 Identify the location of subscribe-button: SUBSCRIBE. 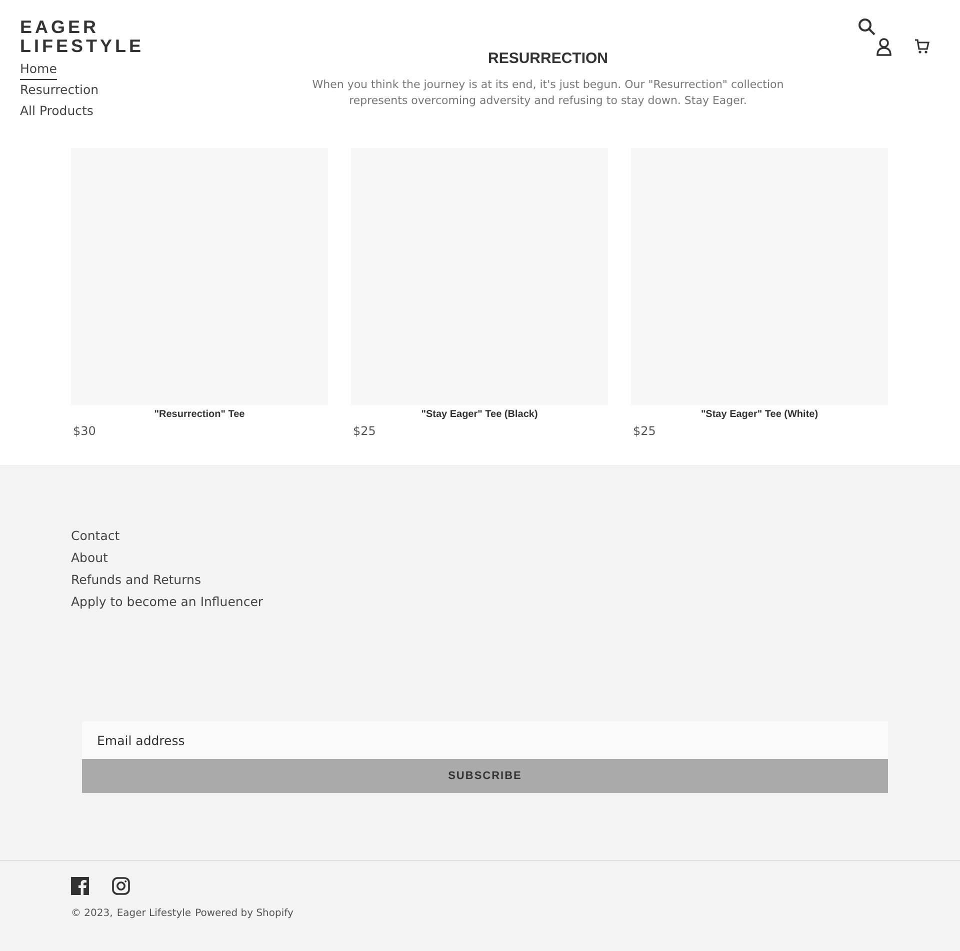
(485, 776).